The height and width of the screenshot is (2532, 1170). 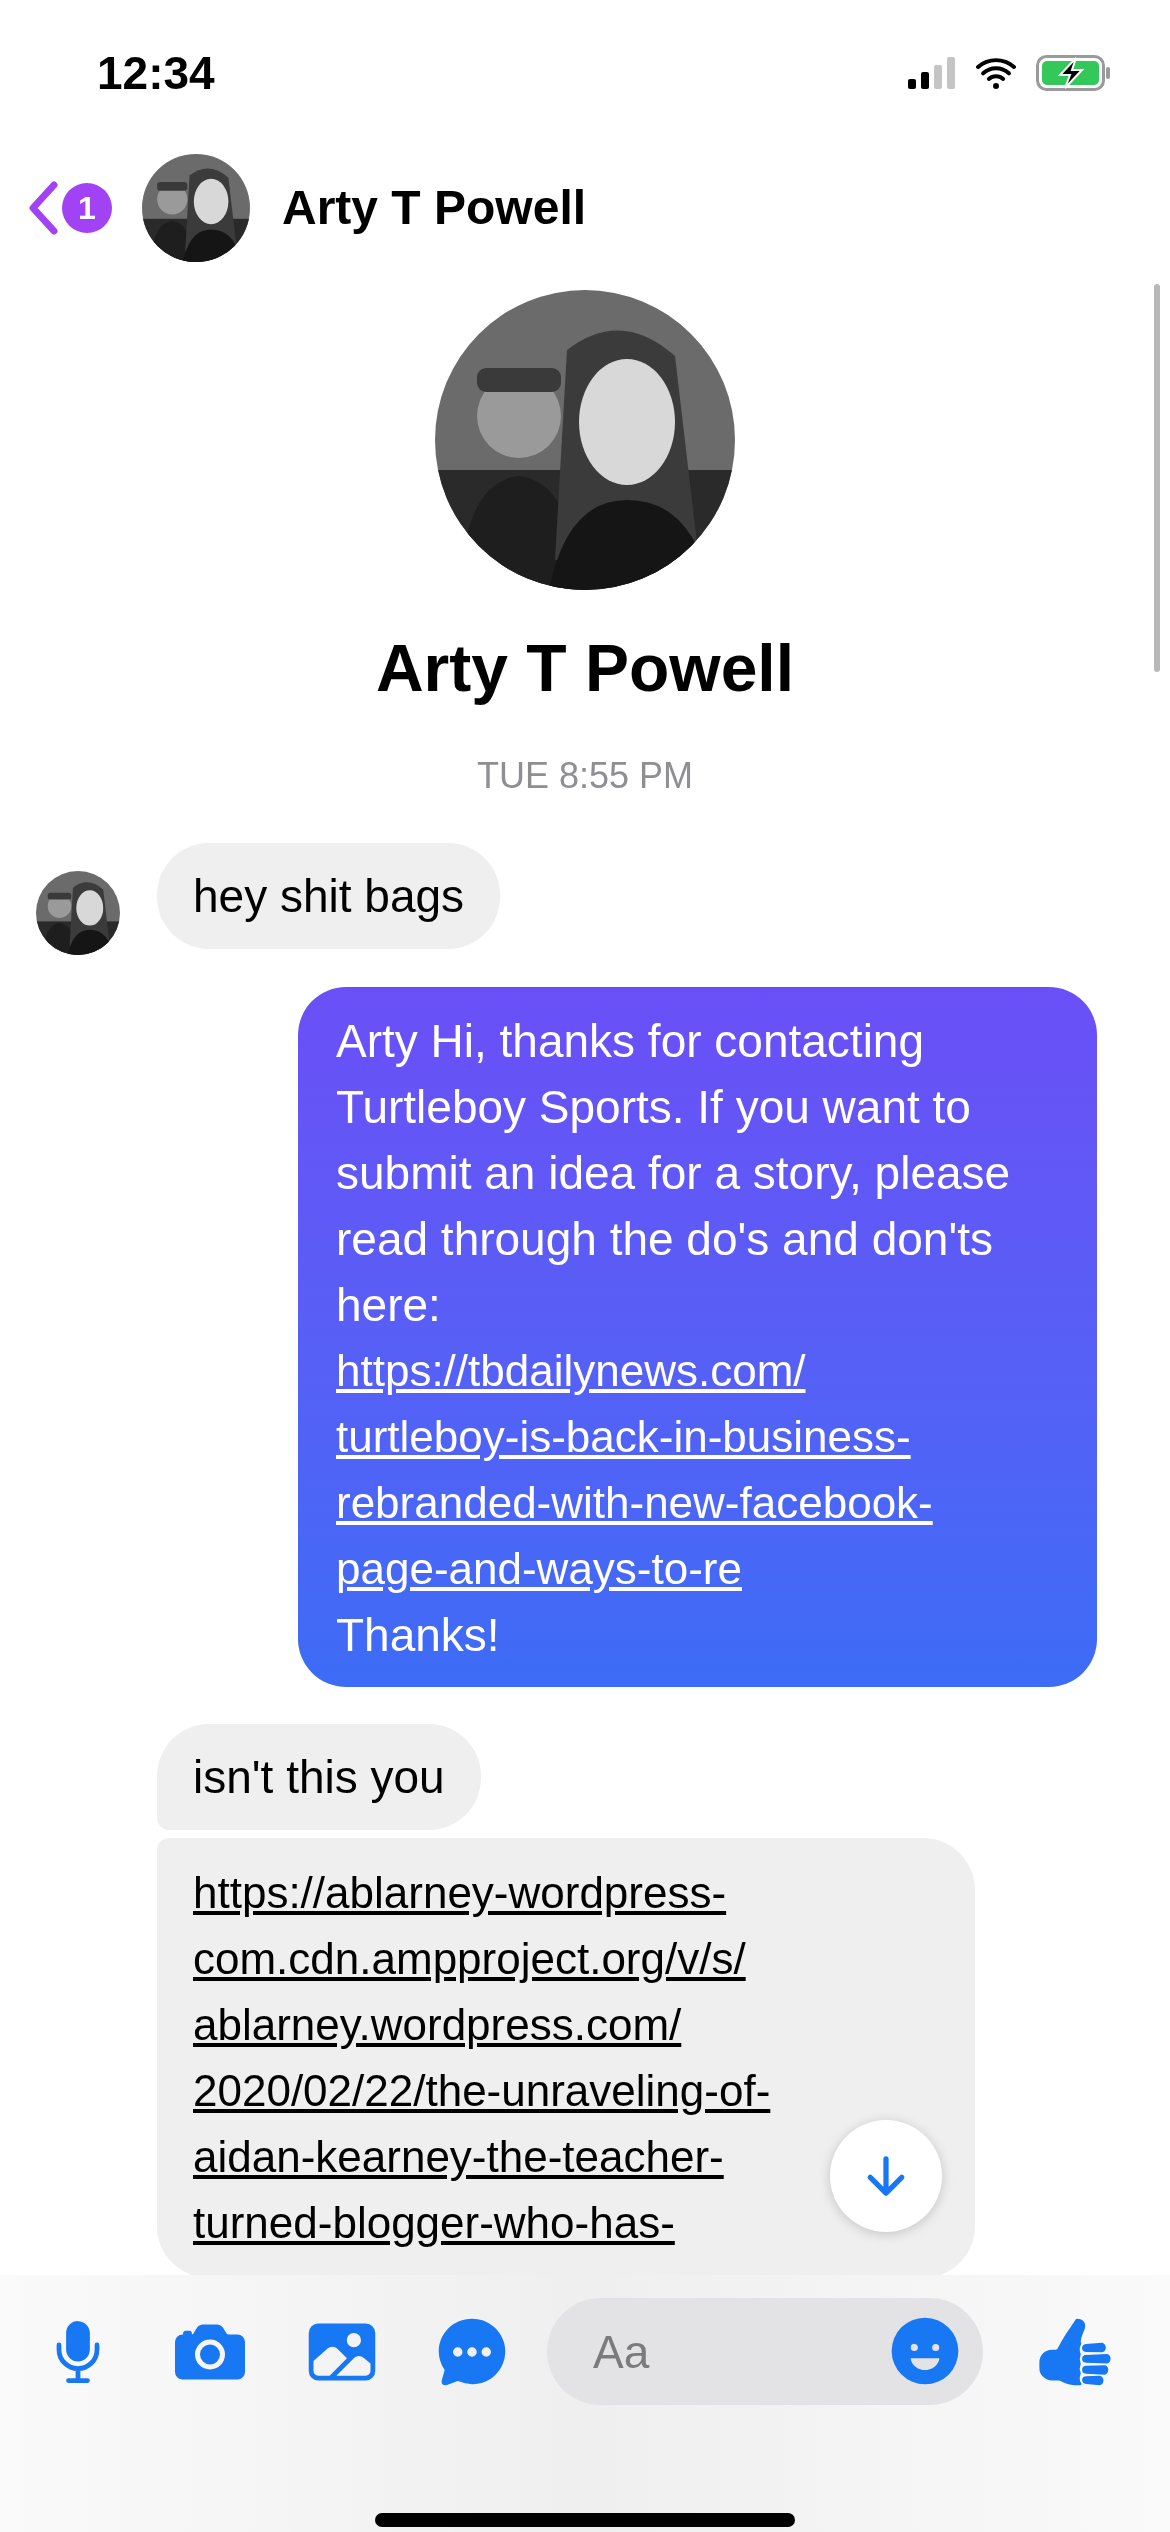 I want to click on message-bubble: hey shit bags, so click(x=329, y=896).